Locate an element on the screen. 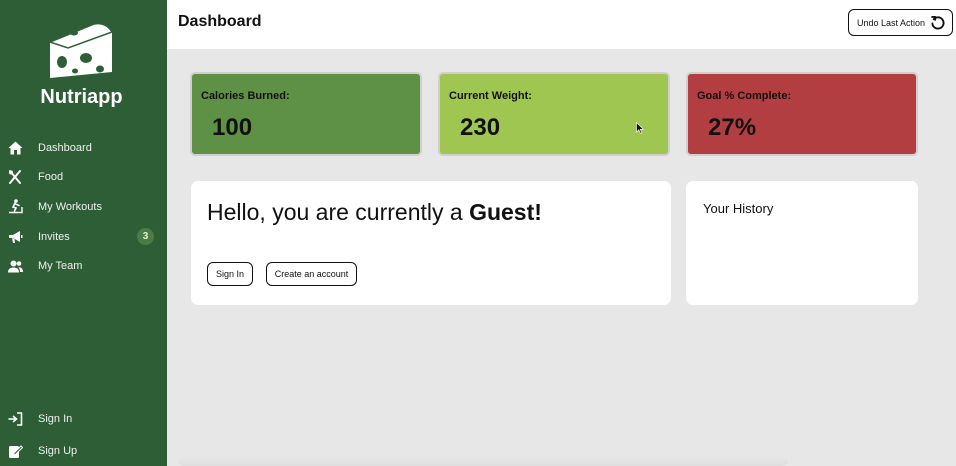 Image resolution: width=956 pixels, height=466 pixels. cheese-logo-icon is located at coordinates (80, 50).